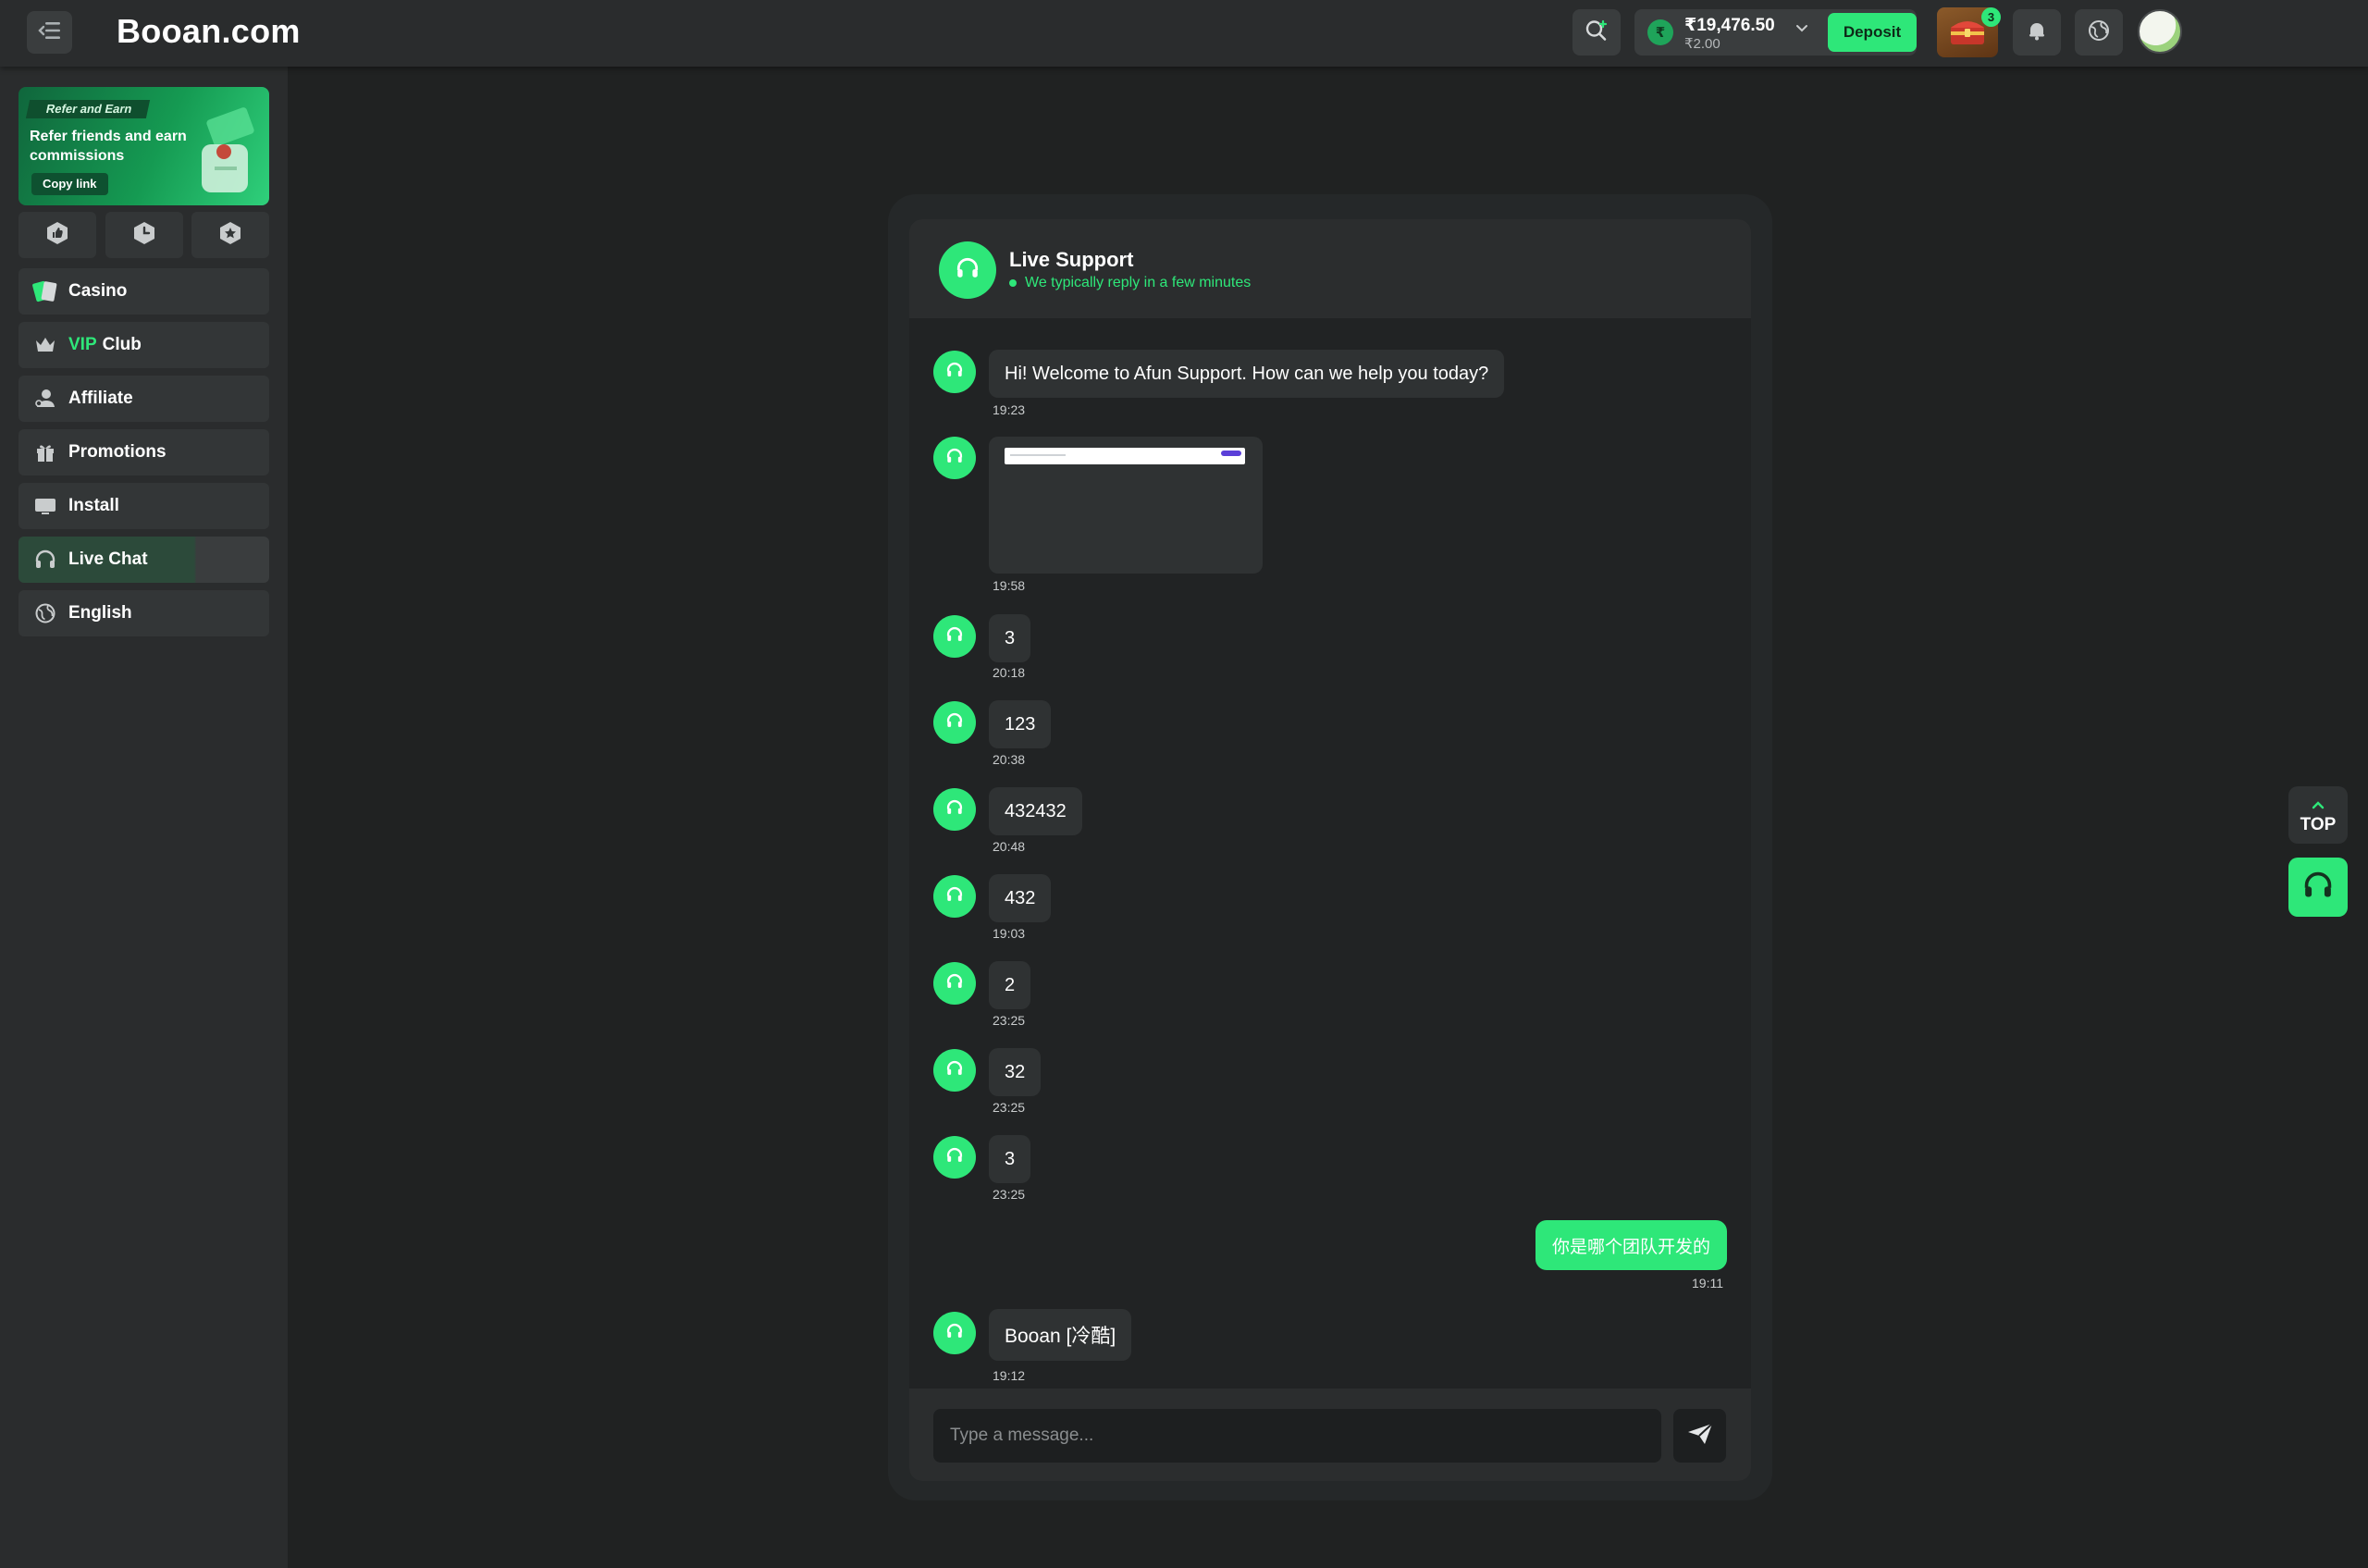 The image size is (2368, 1568). I want to click on notifications-button, so click(2037, 32).